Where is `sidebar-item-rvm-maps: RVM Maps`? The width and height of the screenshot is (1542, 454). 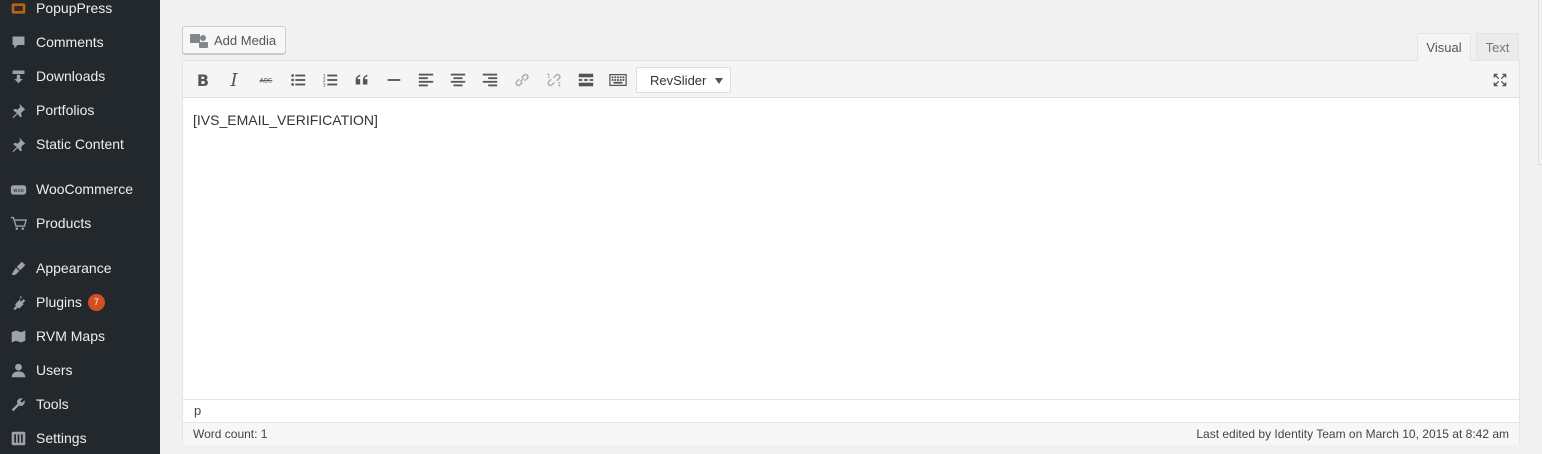
sidebar-item-rvm-maps: RVM Maps is located at coordinates (80, 336).